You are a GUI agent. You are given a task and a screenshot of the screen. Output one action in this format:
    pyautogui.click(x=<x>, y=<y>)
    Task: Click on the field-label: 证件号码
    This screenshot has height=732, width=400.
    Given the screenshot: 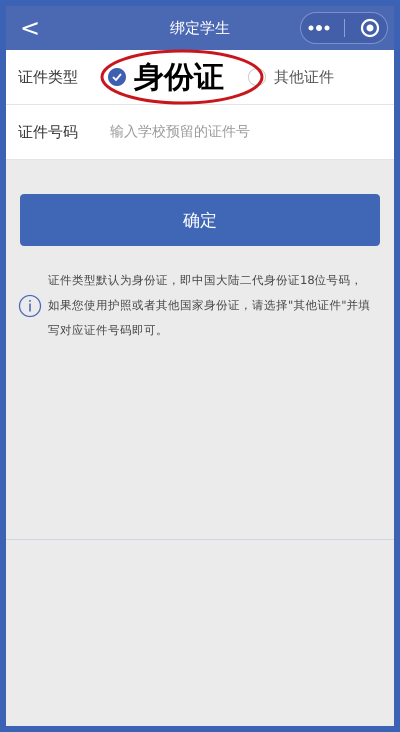 What is the action you would take?
    pyautogui.click(x=48, y=132)
    